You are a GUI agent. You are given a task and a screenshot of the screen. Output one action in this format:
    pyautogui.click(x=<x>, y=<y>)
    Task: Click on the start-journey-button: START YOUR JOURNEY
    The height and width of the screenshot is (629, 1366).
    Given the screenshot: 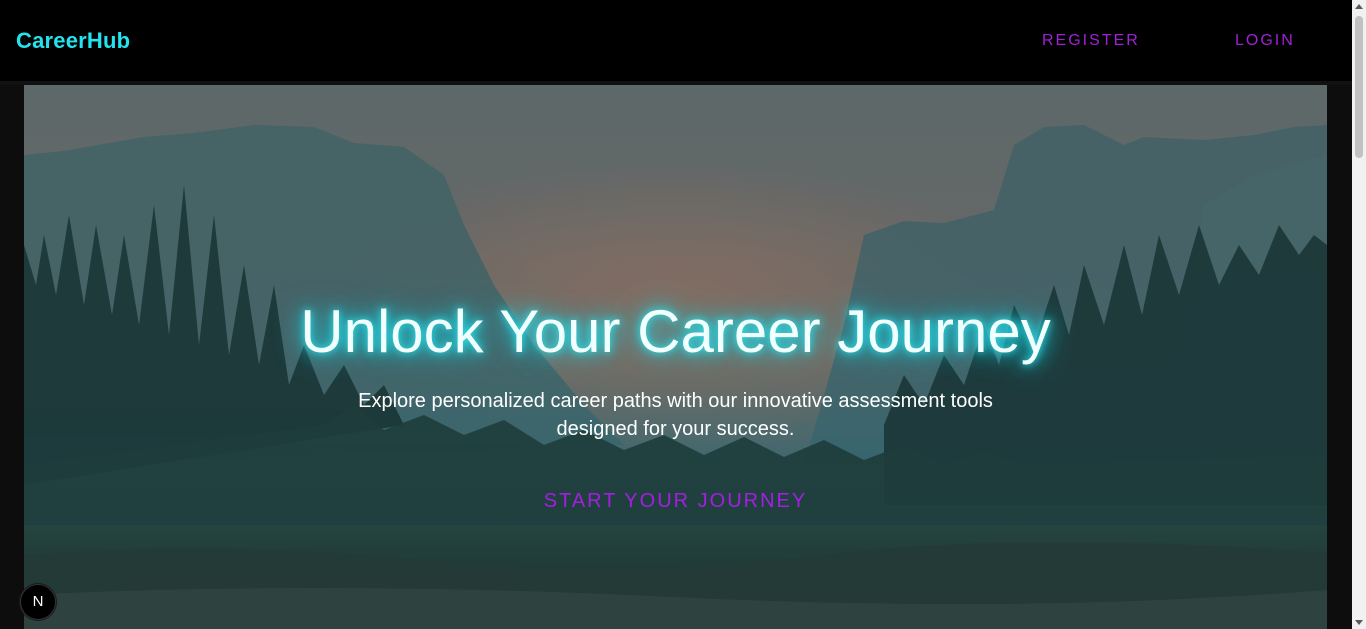 What is the action you would take?
    pyautogui.click(x=675, y=501)
    